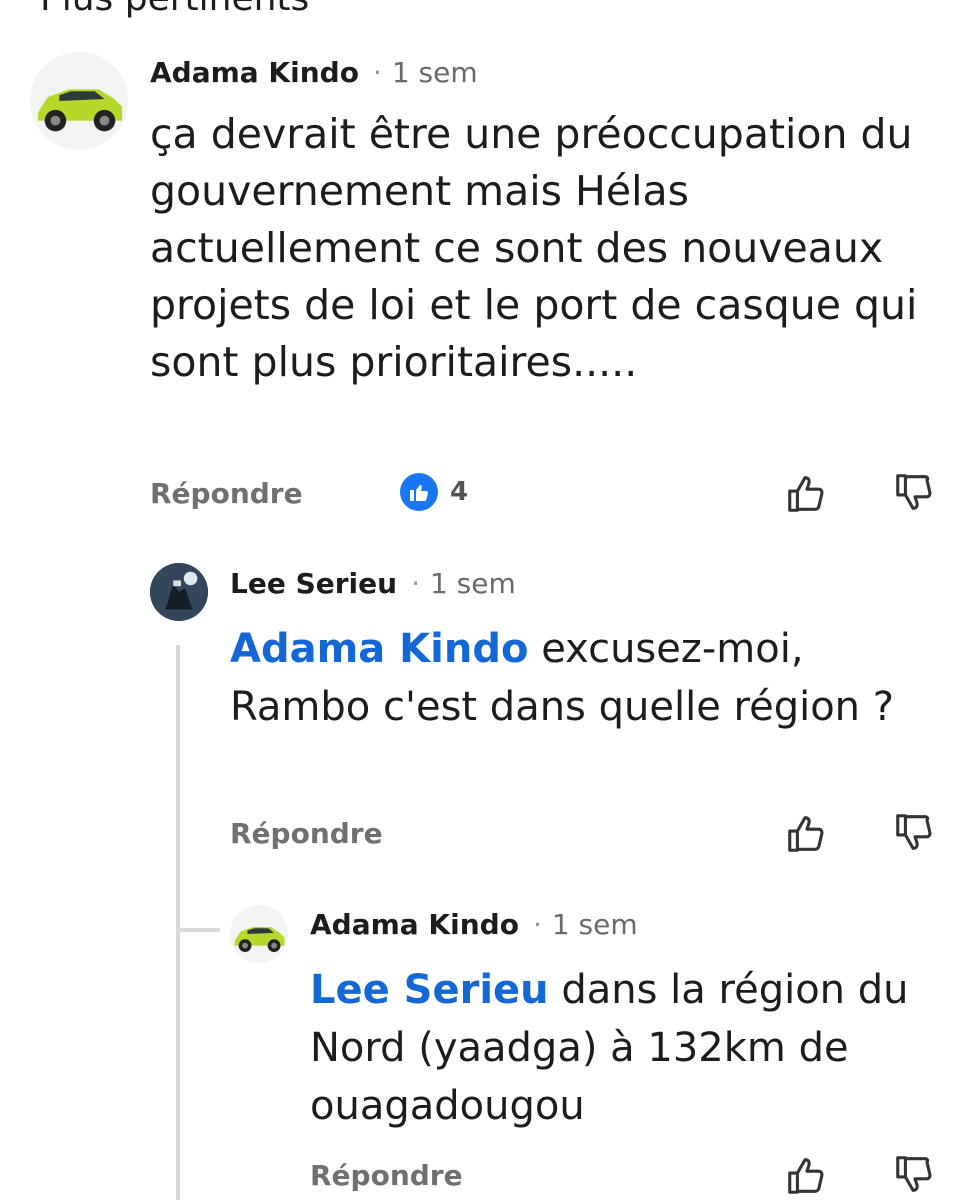  What do you see at coordinates (313, 583) in the screenshot?
I see `comment-author: Lee Serieu` at bounding box center [313, 583].